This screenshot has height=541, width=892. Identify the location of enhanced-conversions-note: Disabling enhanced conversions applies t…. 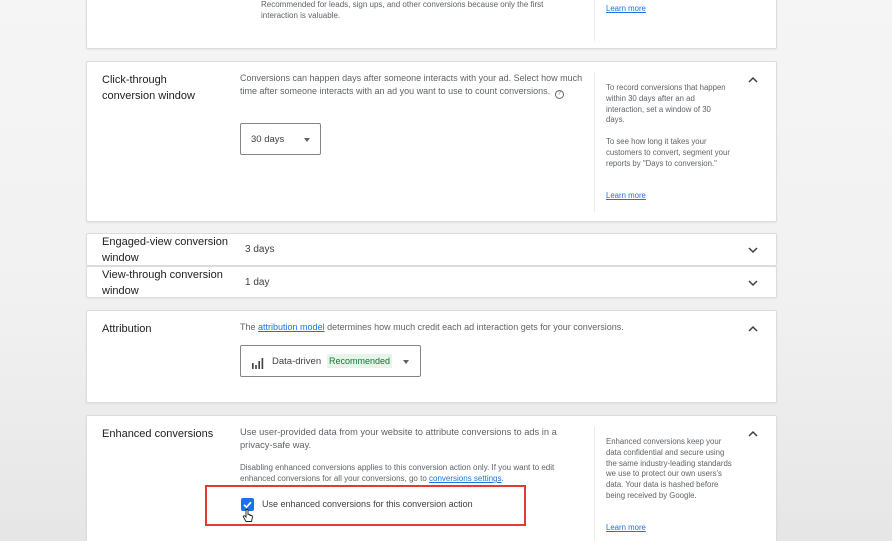
(397, 473).